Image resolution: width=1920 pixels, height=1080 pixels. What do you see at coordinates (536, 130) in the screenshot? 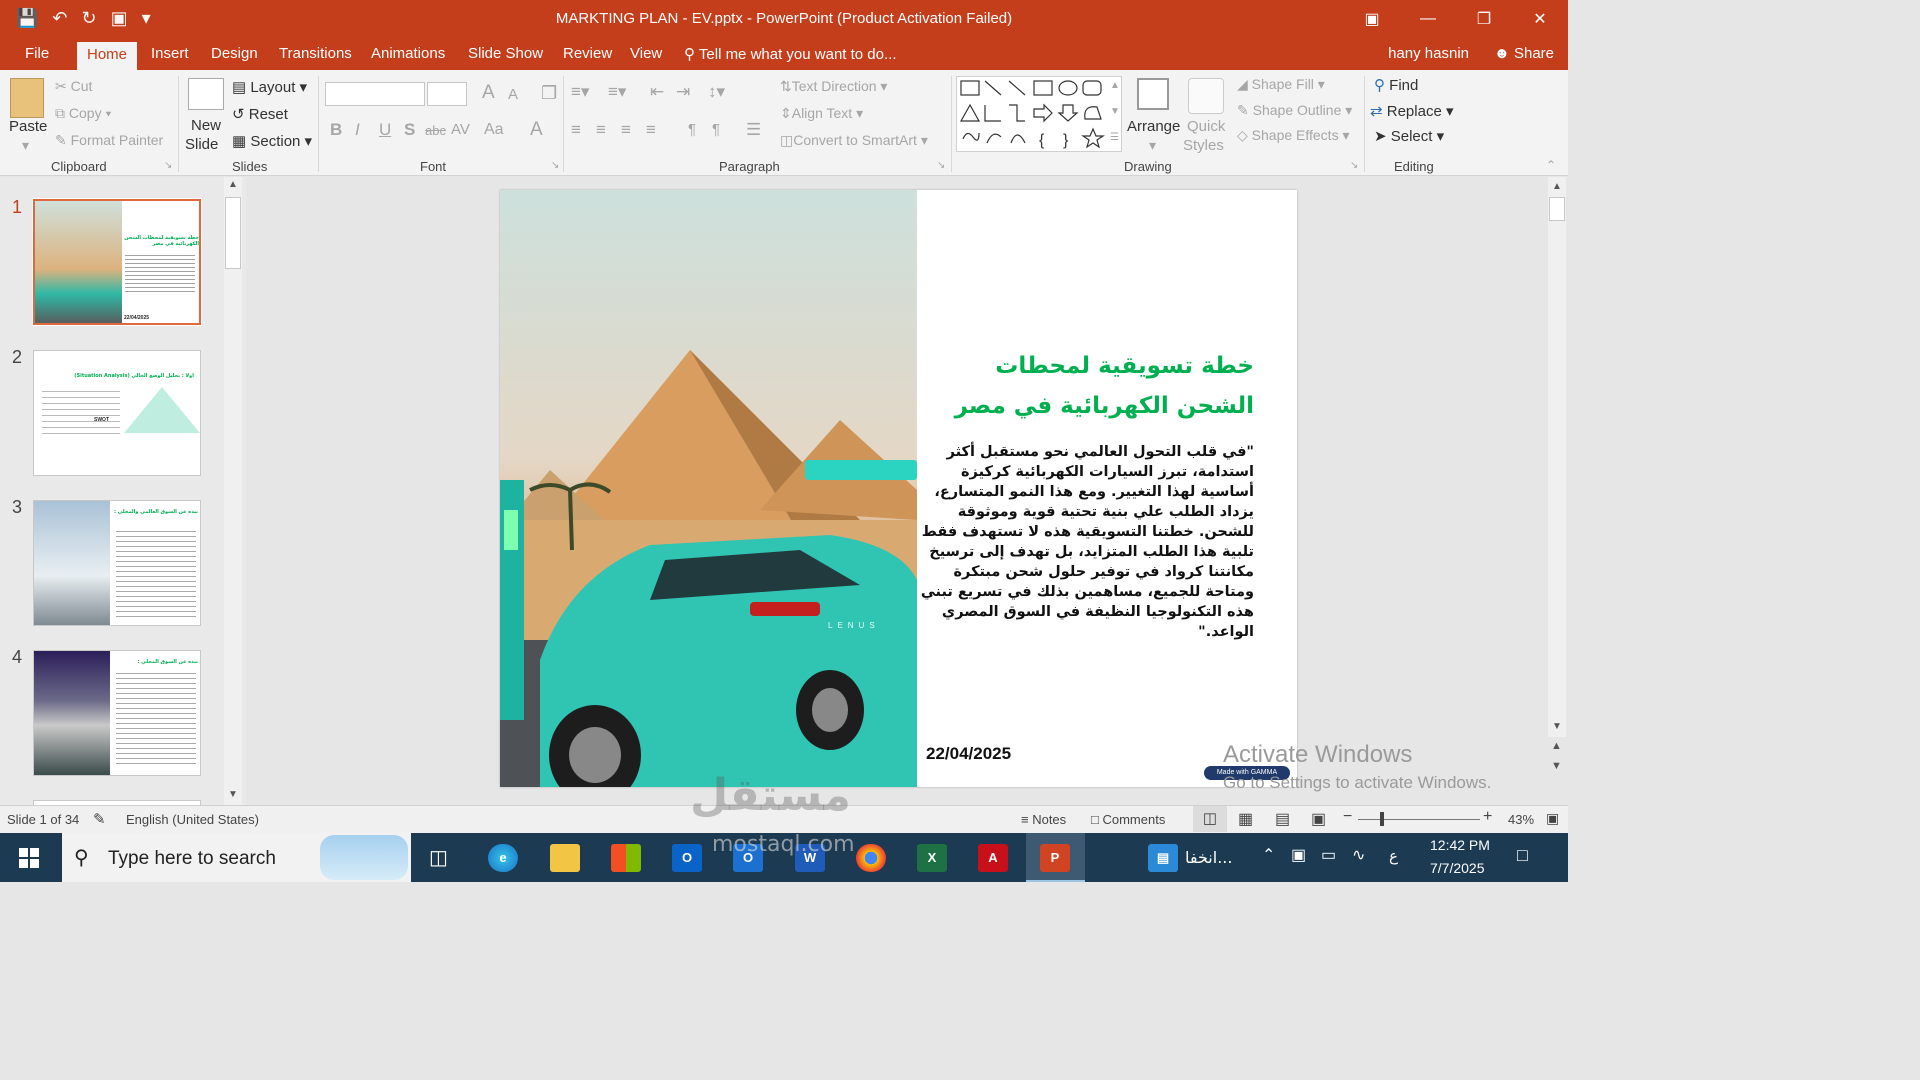
I see `font-color-button: A` at bounding box center [536, 130].